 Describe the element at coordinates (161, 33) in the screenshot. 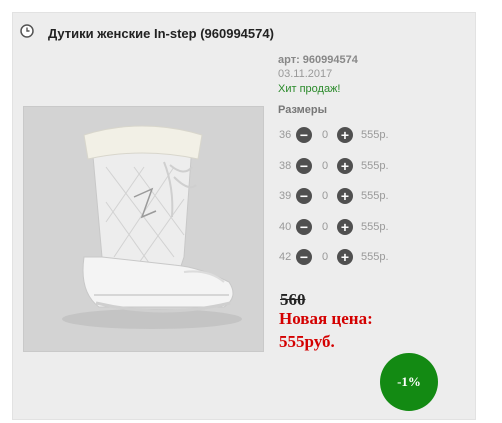

I see `product-title: Дутики женские In-step (960994574)` at that location.